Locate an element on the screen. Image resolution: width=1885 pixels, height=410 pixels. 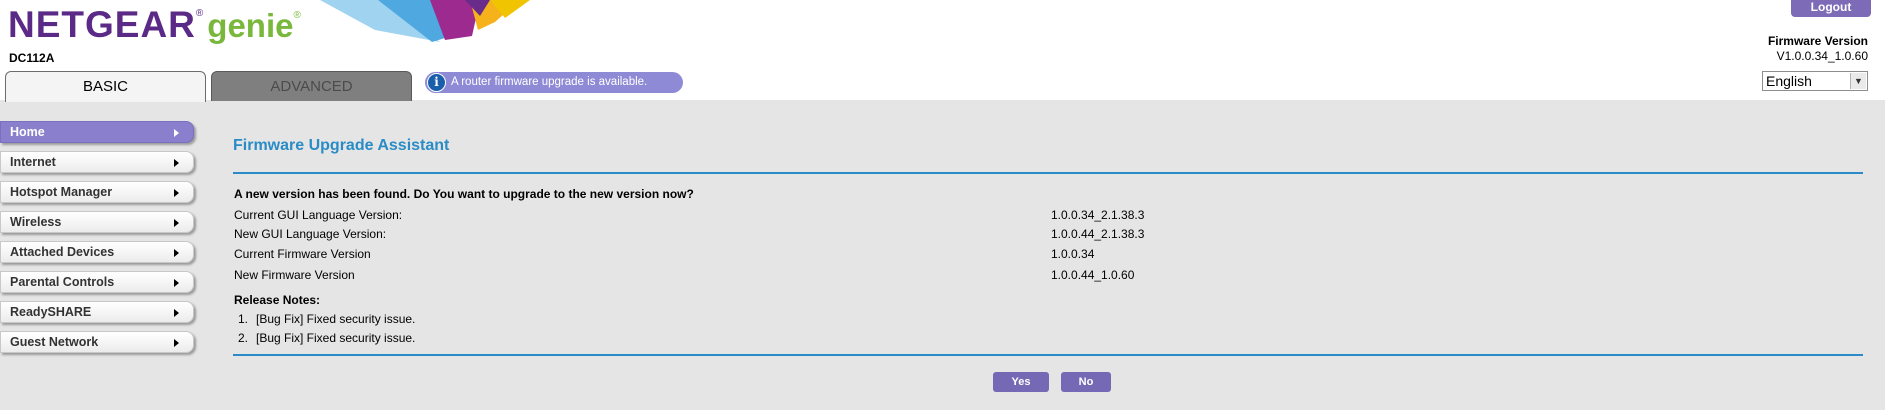
language-select: English ▼ is located at coordinates (1815, 81).